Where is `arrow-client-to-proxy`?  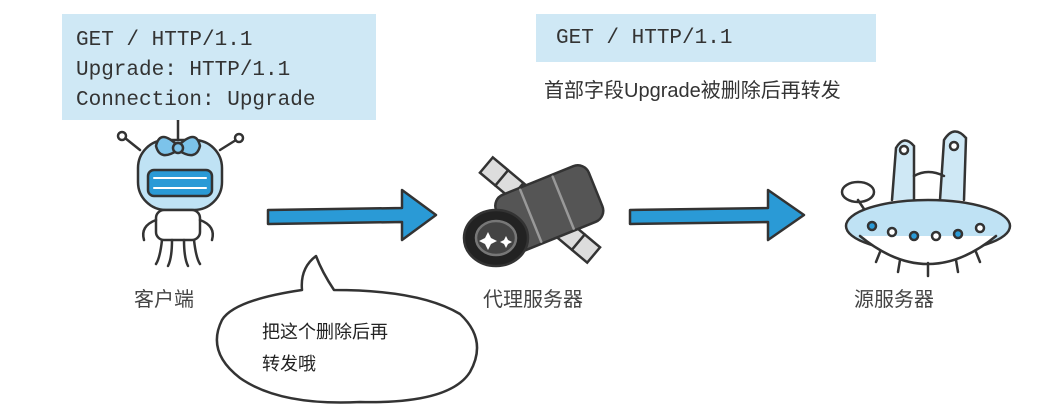
arrow-client-to-proxy is located at coordinates (352, 215).